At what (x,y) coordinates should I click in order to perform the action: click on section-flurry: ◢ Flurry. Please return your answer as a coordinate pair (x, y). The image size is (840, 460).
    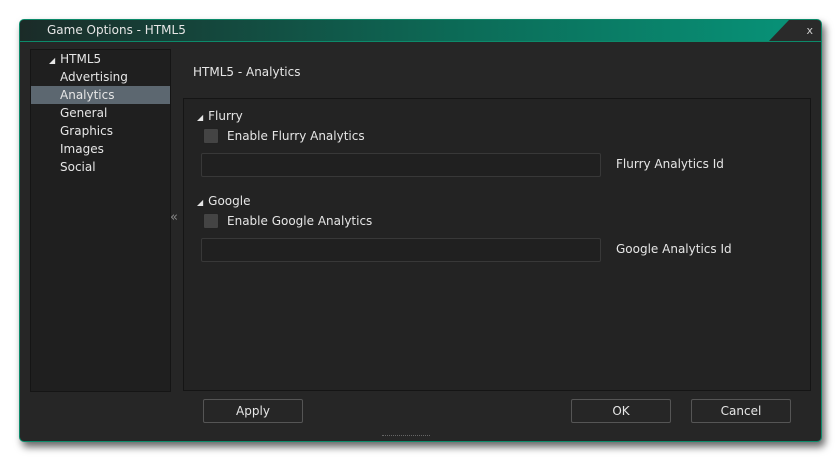
    Looking at the image, I should click on (220, 116).